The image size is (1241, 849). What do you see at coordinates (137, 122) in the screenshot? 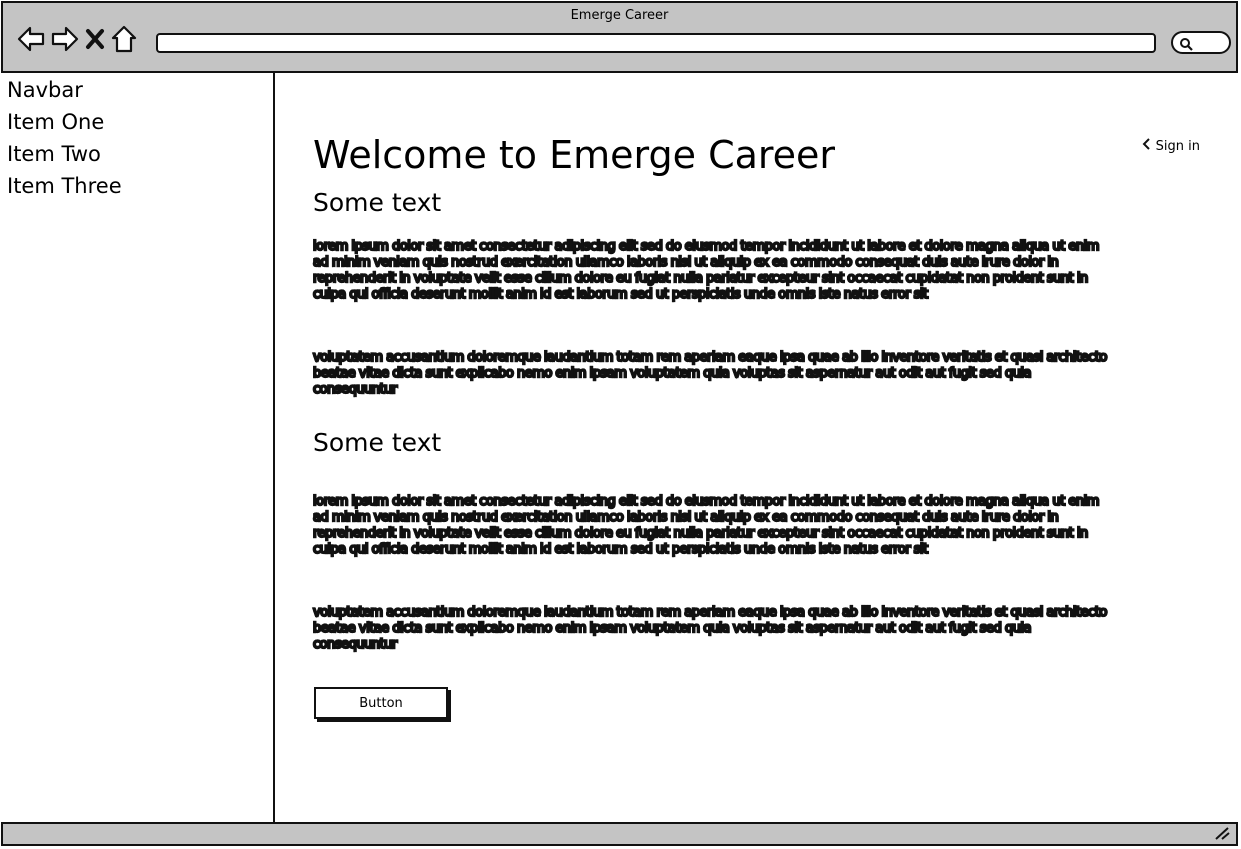
I see `sidebar-item-one: Item One` at bounding box center [137, 122].